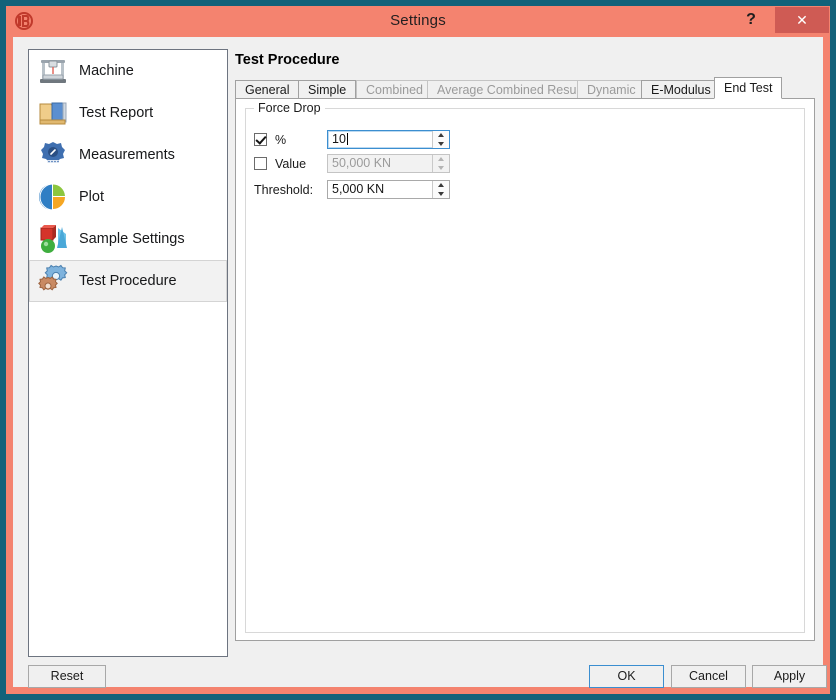 The height and width of the screenshot is (700, 836). What do you see at coordinates (284, 189) in the screenshot?
I see `threshold-label: Threshold:` at bounding box center [284, 189].